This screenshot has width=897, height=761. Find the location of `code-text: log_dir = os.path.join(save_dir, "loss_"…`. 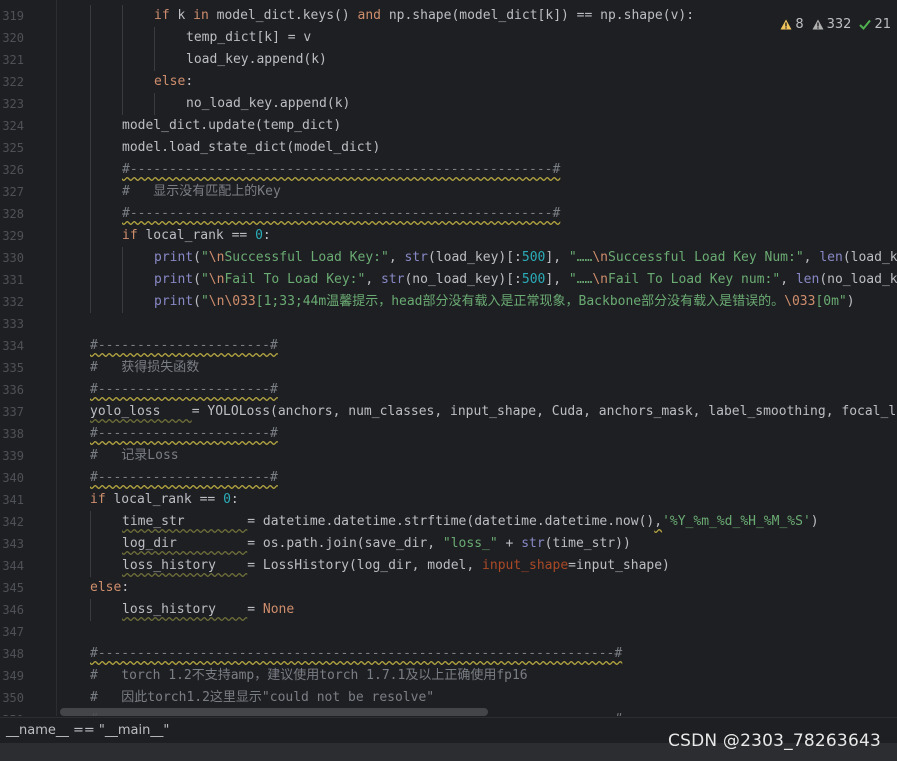

code-text: log_dir = os.path.join(save_dir, "loss_"… is located at coordinates (376, 544).